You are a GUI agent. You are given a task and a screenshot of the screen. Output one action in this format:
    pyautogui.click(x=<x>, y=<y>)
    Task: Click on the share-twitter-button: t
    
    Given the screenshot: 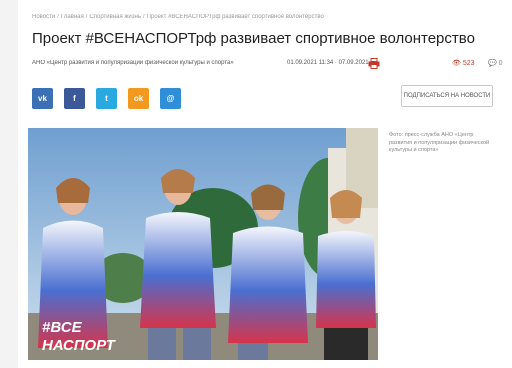 What is the action you would take?
    pyautogui.click(x=106, y=98)
    